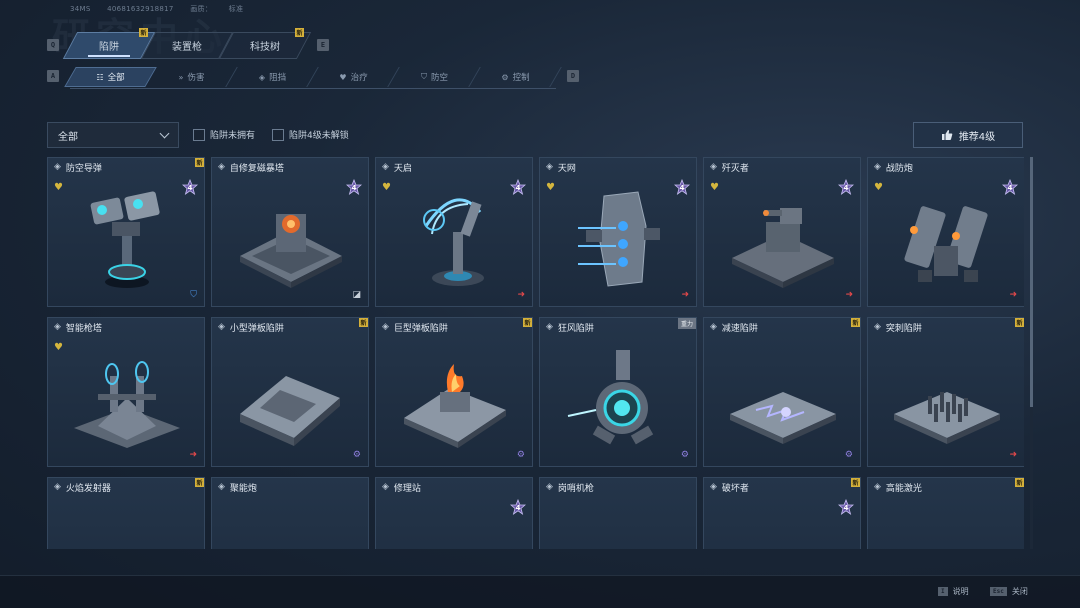 The image size is (1080, 608). What do you see at coordinates (454, 327) in the screenshot?
I see `card-header: ◈ 巨型弹板陷阱` at bounding box center [454, 327].